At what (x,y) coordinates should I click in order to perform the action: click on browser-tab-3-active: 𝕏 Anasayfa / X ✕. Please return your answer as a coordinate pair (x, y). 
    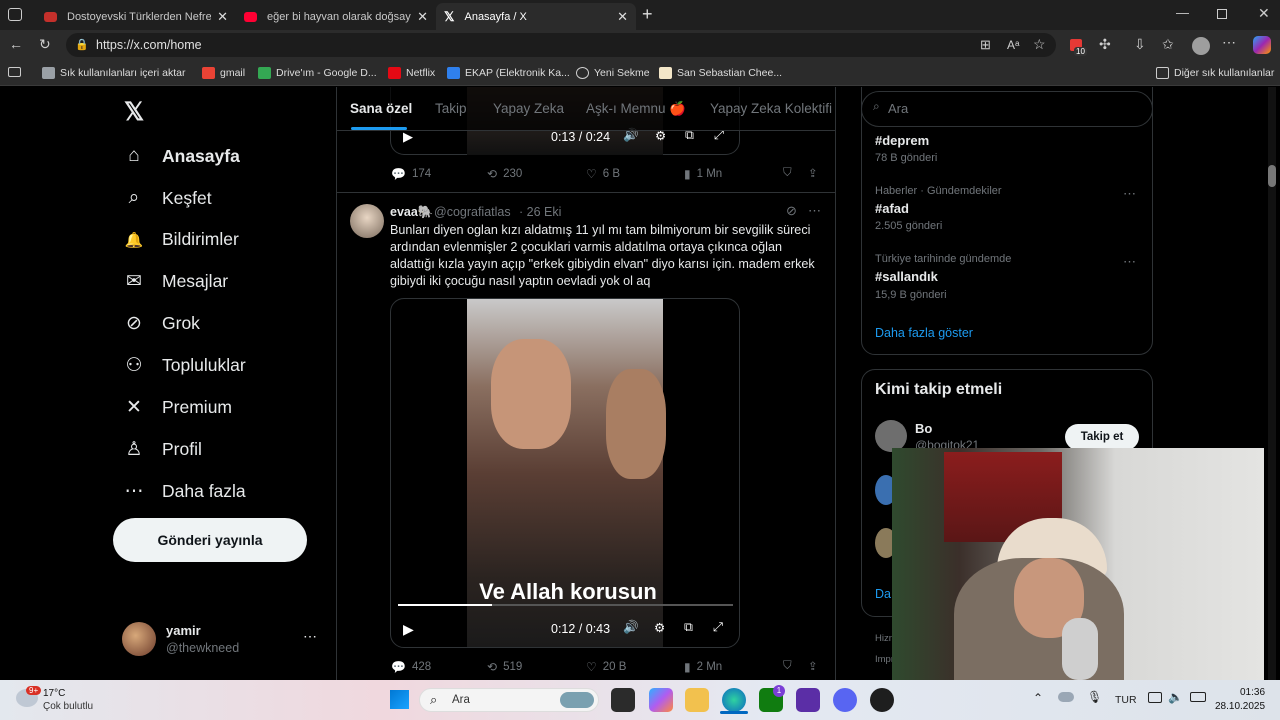
    Looking at the image, I should click on (536, 16).